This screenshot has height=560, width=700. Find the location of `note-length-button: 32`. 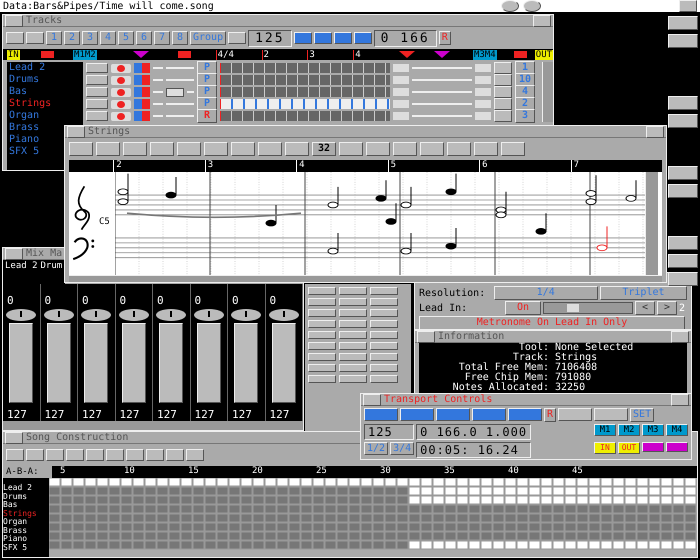

note-length-button: 32 is located at coordinates (324, 149).